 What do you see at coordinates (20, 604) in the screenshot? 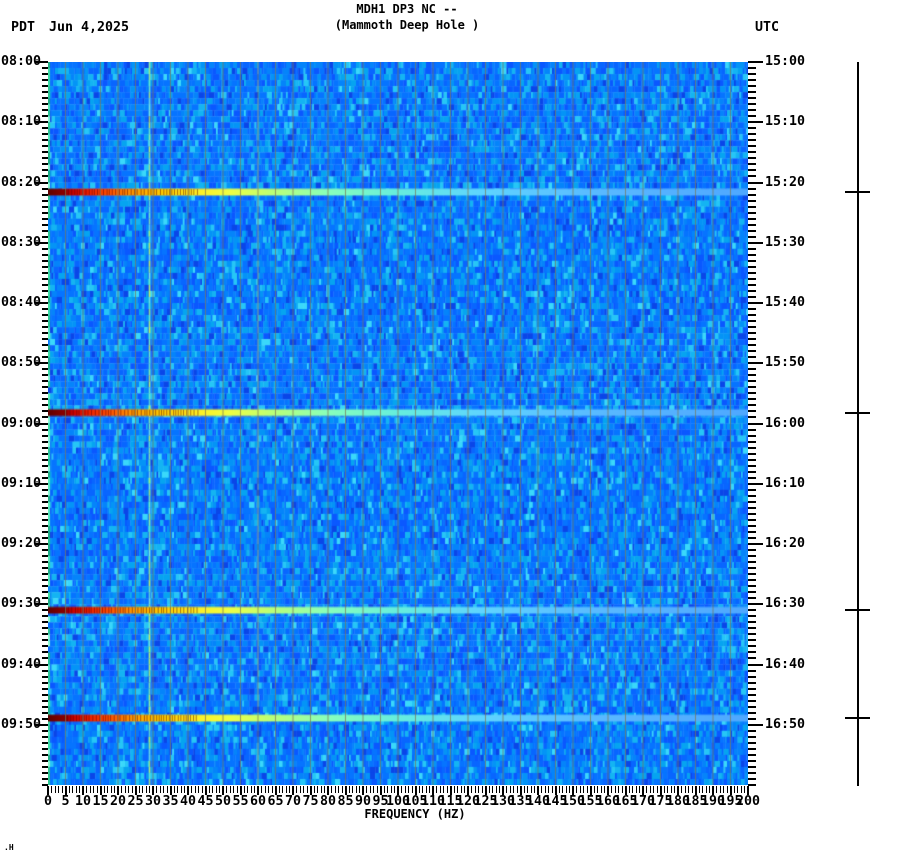
I see `left-time-label: 09:30` at bounding box center [20, 604].